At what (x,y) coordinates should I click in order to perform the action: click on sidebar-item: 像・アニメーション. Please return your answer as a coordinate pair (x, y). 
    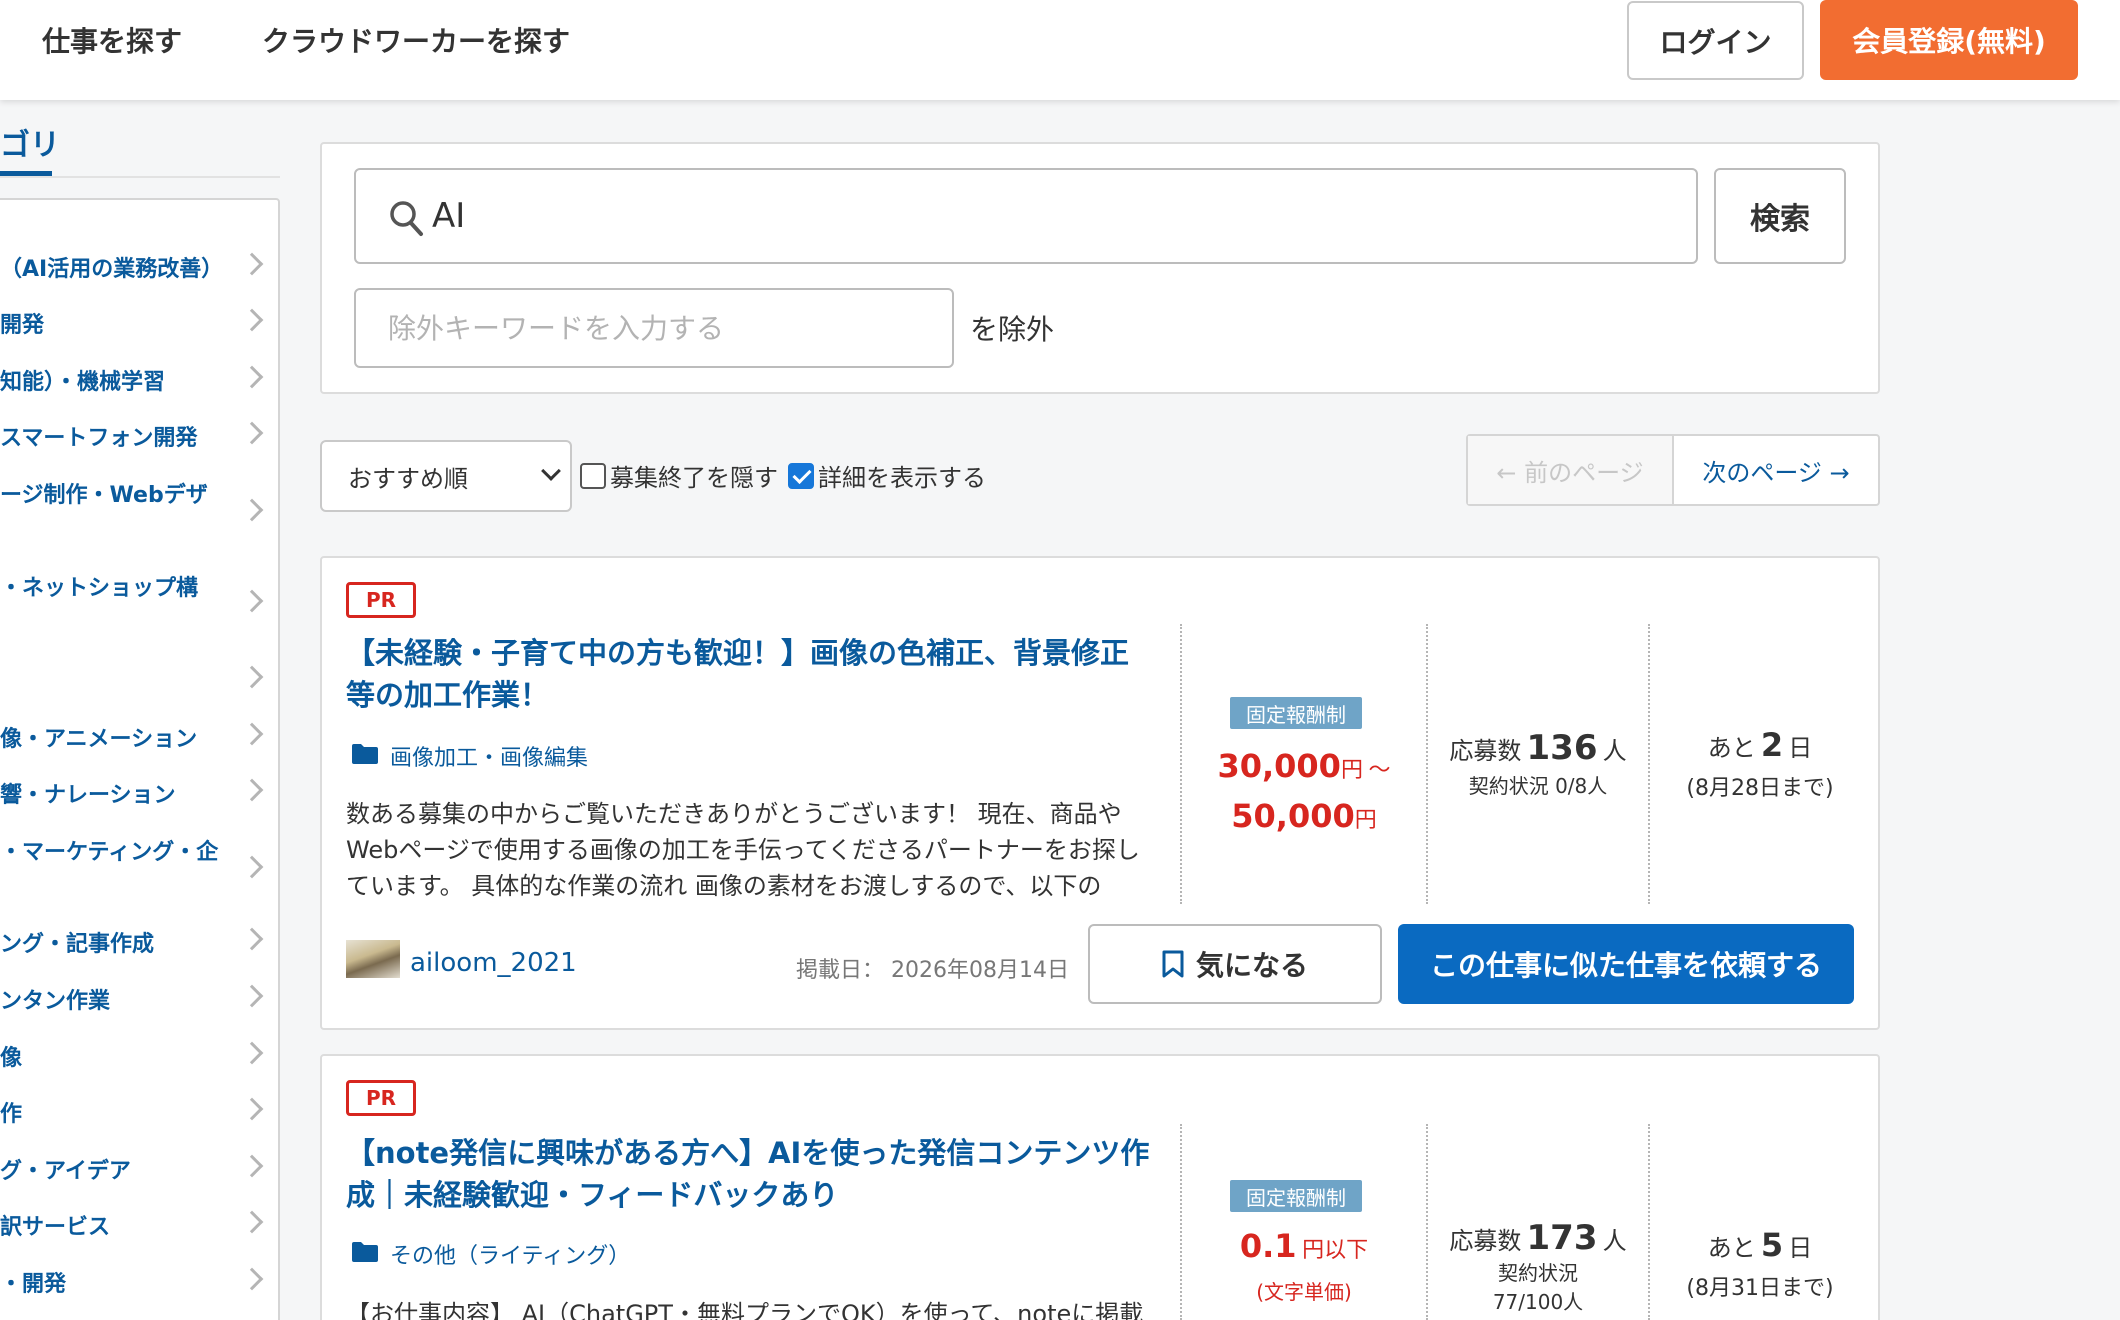
    Looking at the image, I should click on (98, 737).